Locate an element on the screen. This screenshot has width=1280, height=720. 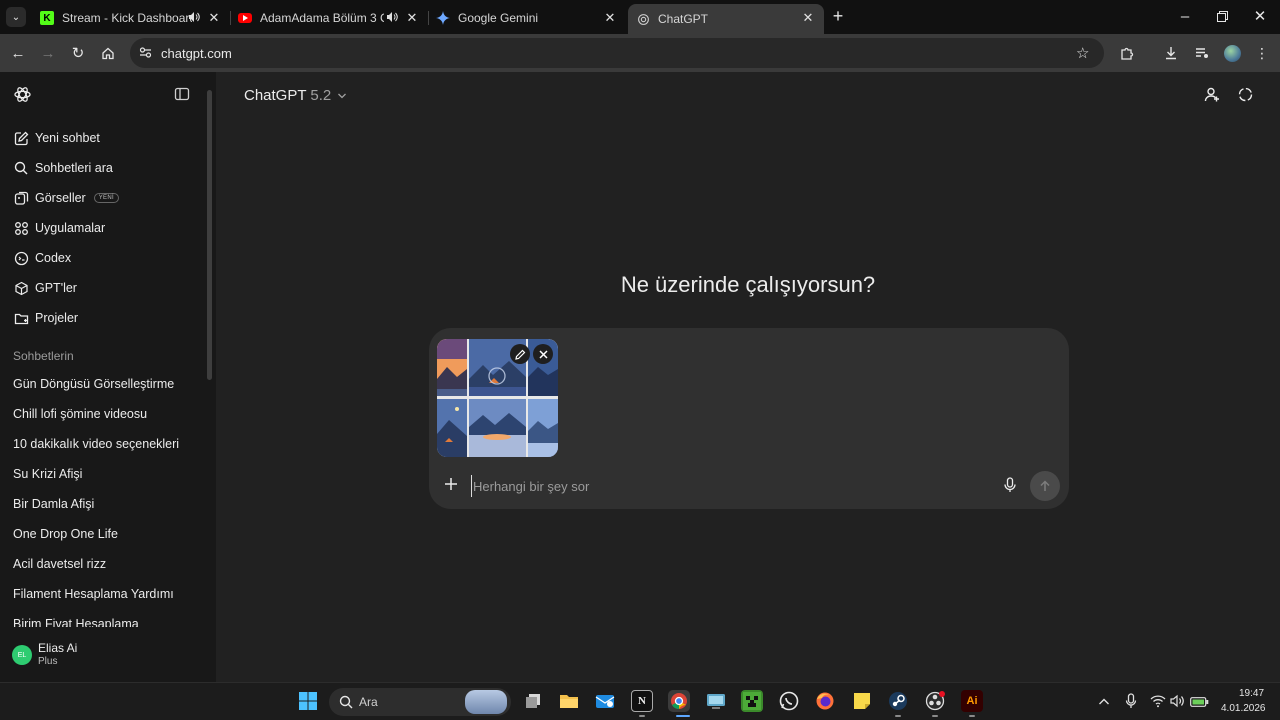
media-controls-icon is located at coordinates (1202, 53).